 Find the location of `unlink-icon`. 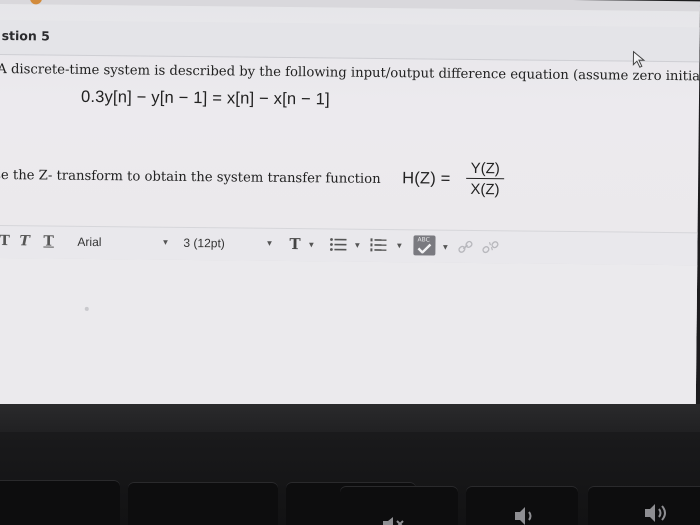

unlink-icon is located at coordinates (490, 247).